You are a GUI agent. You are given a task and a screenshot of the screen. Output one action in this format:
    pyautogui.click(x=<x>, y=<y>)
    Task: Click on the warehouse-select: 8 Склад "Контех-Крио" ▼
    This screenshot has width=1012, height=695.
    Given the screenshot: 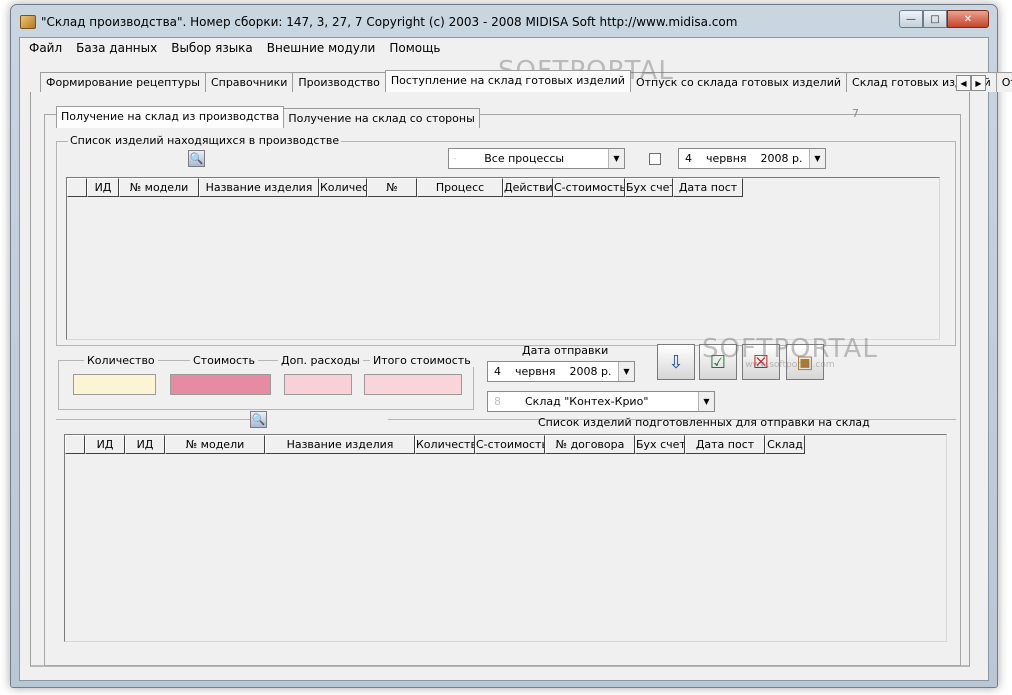 What is the action you would take?
    pyautogui.click(x=601, y=401)
    